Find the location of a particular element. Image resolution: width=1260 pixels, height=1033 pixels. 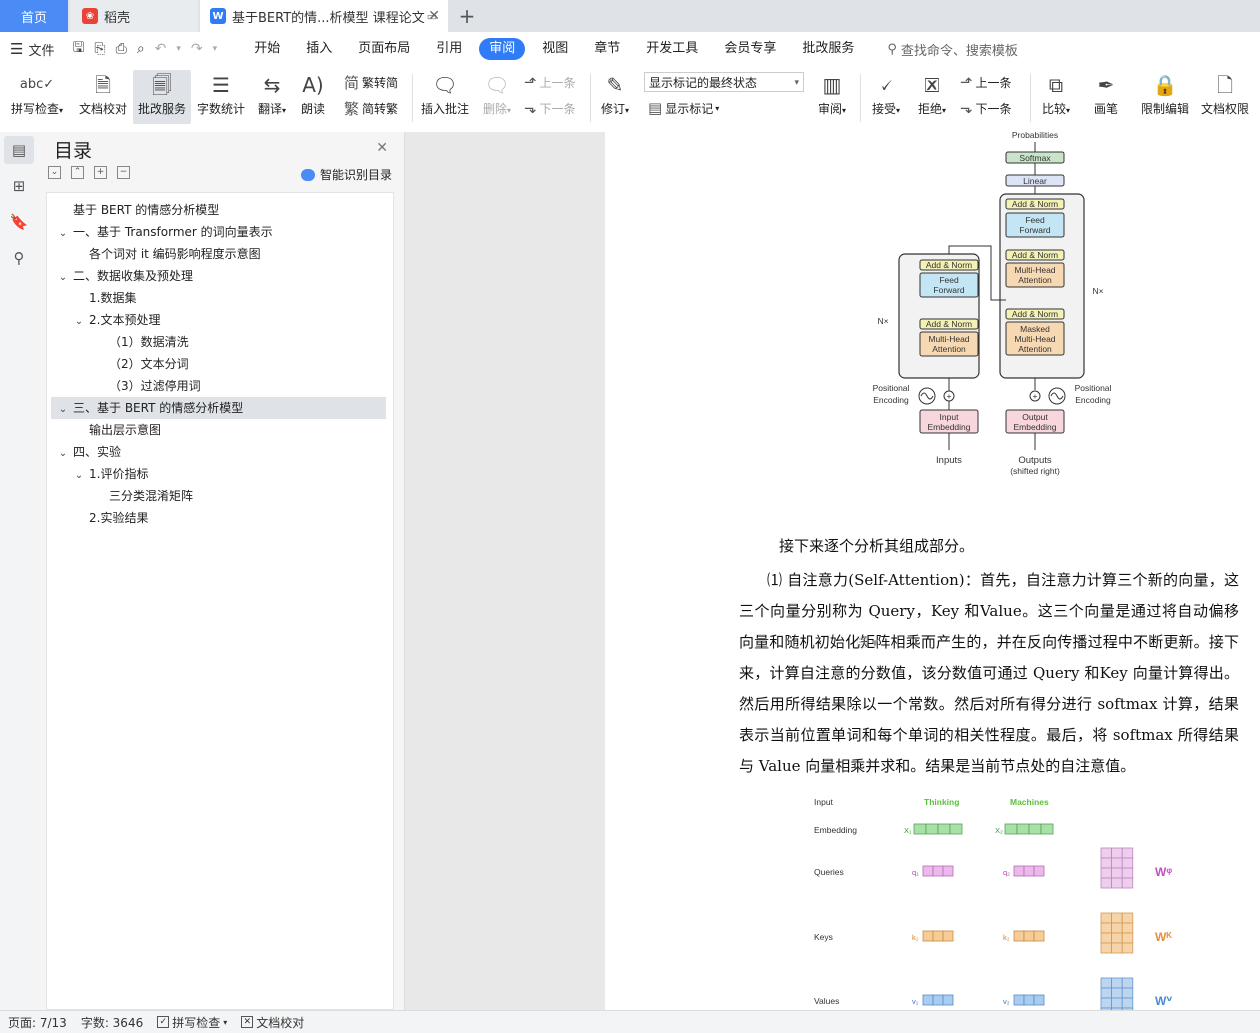

next-comment-button: ⬎ 下一条 is located at coordinates (550, 108).